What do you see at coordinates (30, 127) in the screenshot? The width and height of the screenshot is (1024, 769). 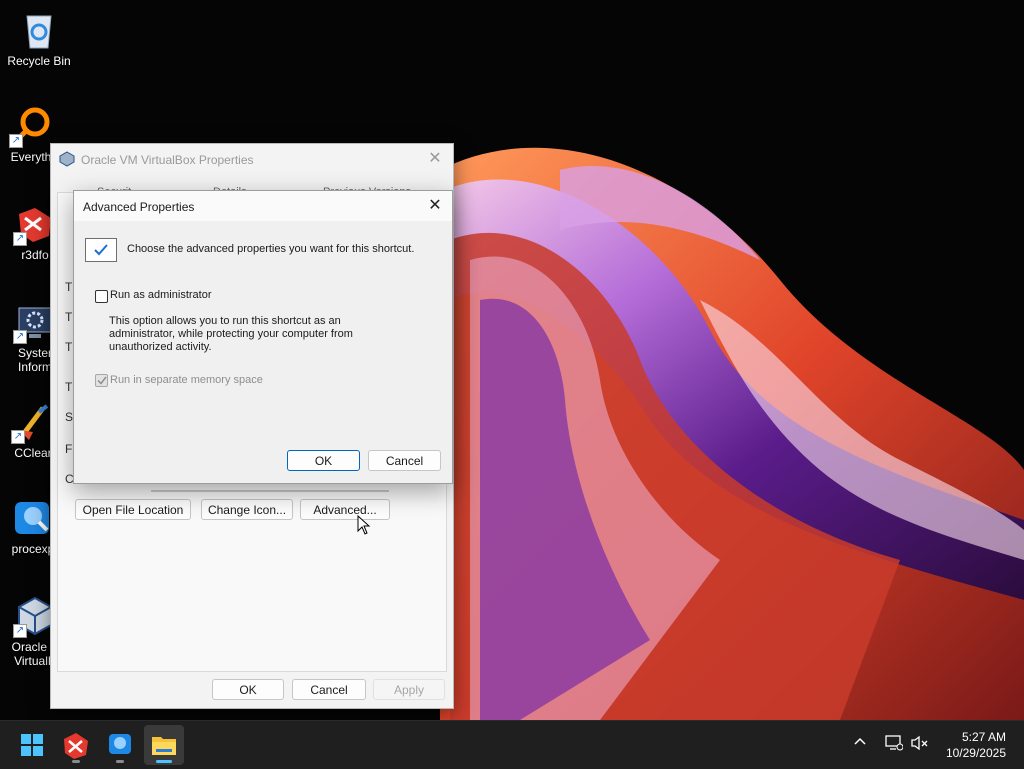 I see `everything-search-icon: ↗` at bounding box center [30, 127].